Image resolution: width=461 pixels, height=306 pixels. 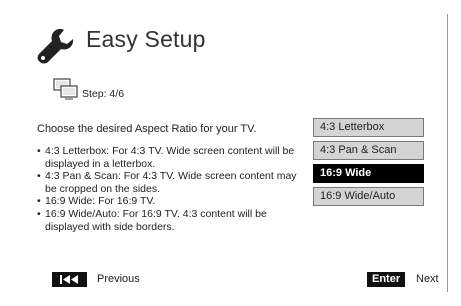 What do you see at coordinates (65, 89) in the screenshot?
I see `tv-screens-icon` at bounding box center [65, 89].